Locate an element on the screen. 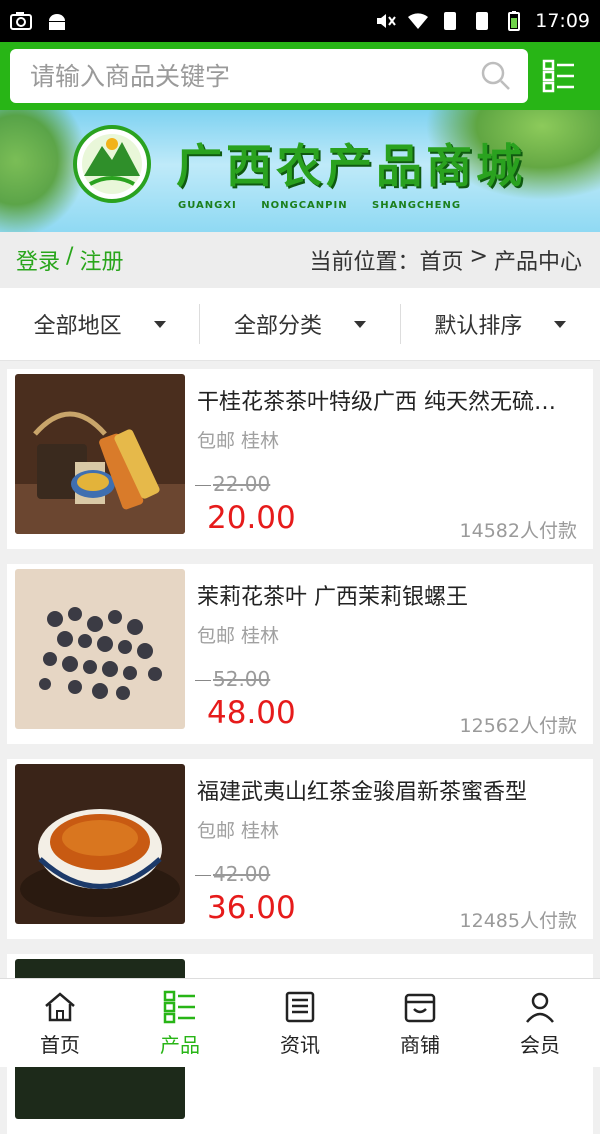 The height and width of the screenshot is (1134, 600). breadcrumb-label: 当前位置： is located at coordinates (364, 262).